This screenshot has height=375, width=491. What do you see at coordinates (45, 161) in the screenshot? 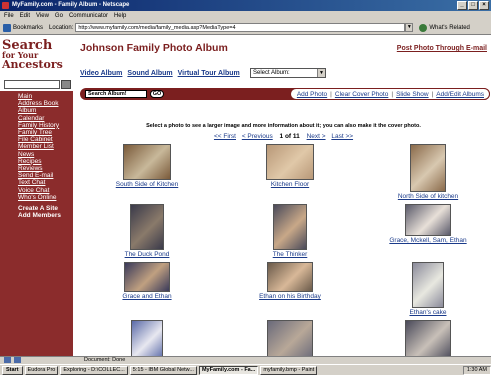
I see `nav-recipes: Recipes` at bounding box center [45, 161].